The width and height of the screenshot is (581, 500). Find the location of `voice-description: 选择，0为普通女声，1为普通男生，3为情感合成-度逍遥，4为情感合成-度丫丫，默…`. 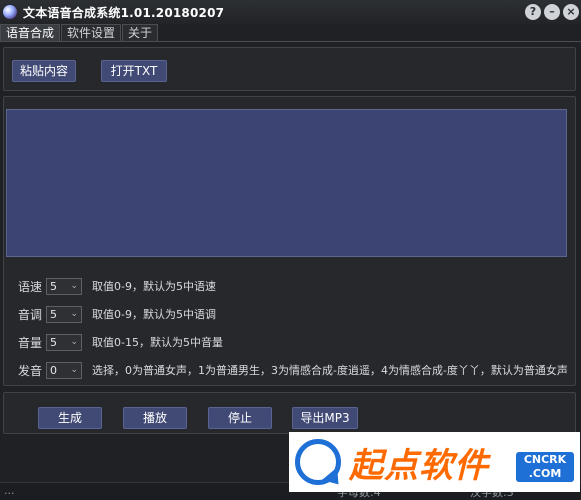

voice-description: 选择，0为普通女声，1为普通男生，3为情感合成-度逍遥，4为情感合成-度丫丫，默… is located at coordinates (330, 370).